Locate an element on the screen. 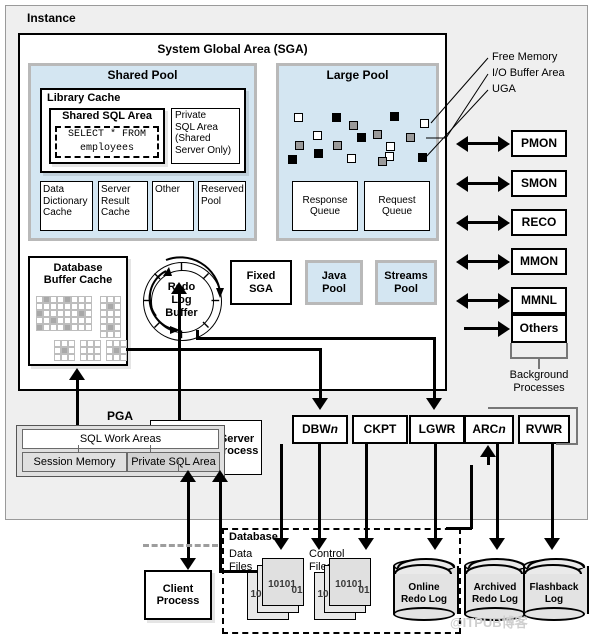  process-label-lgwr: LGWR is located at coordinates (437, 429).